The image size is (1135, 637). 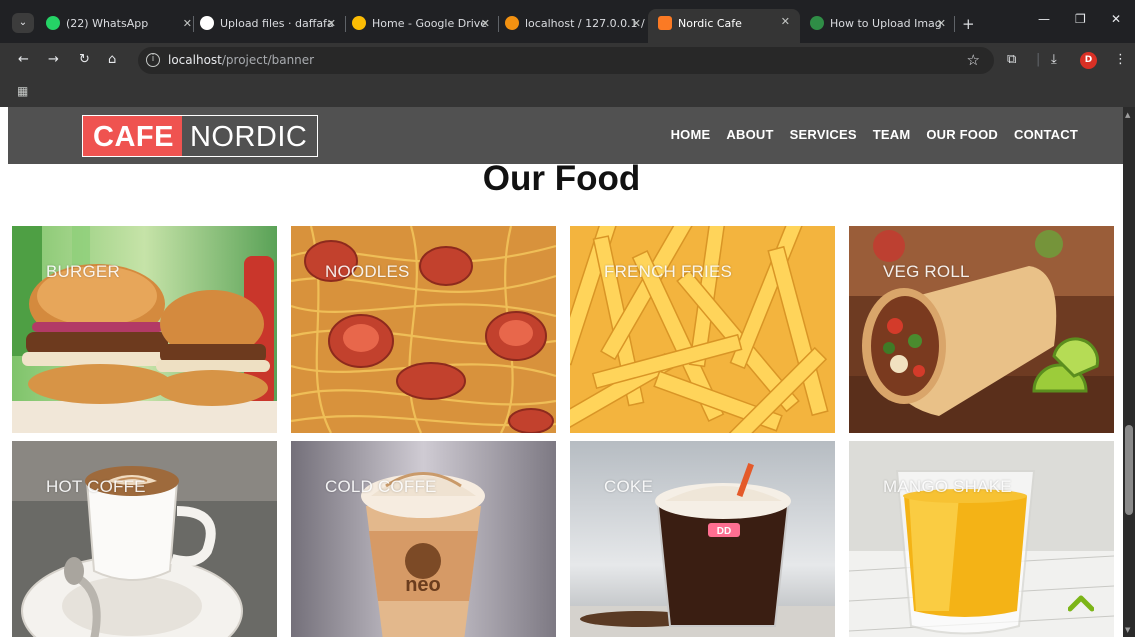 I want to click on food-card-coke: DD COKE, so click(x=702, y=539).